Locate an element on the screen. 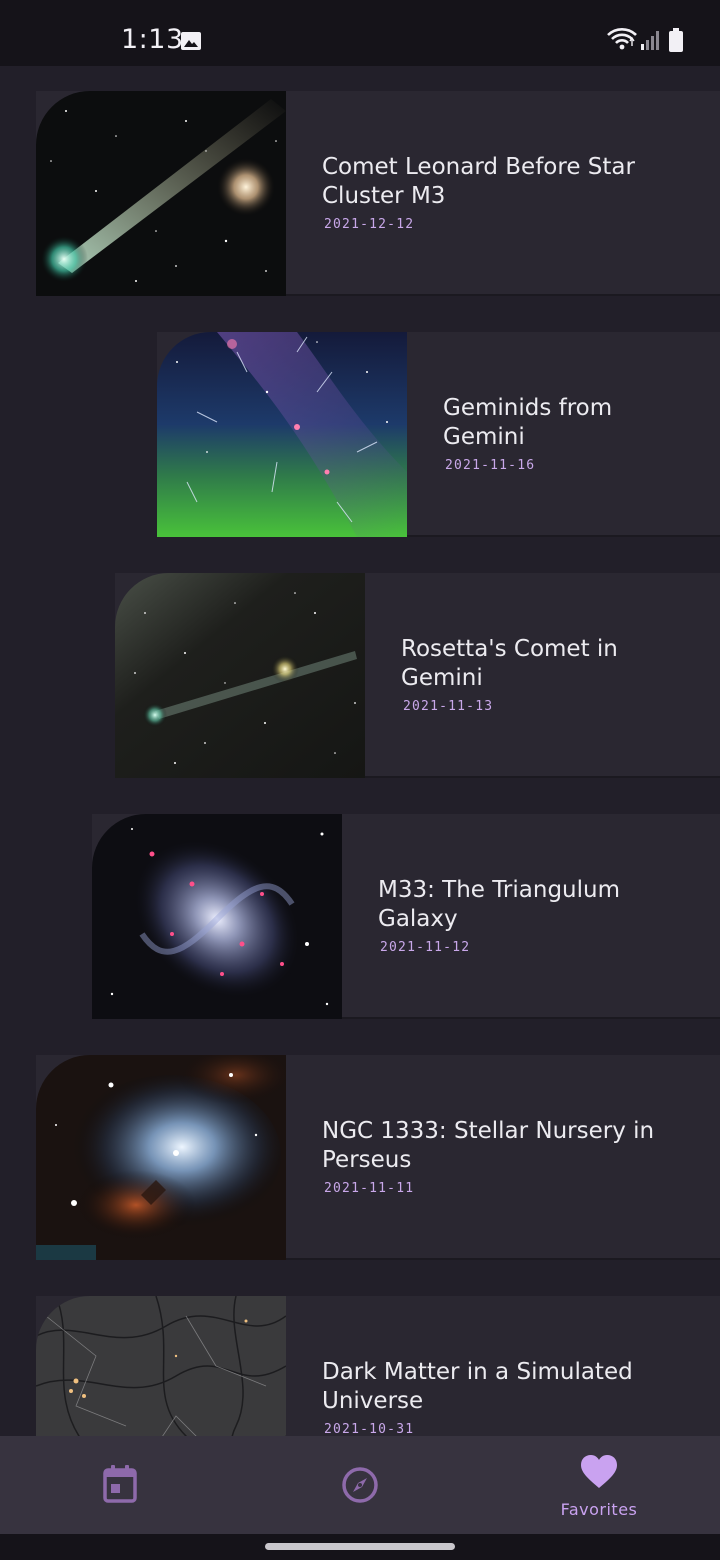 The image size is (720, 1560). nav-item-favorites: Favorites is located at coordinates (599, 1485).